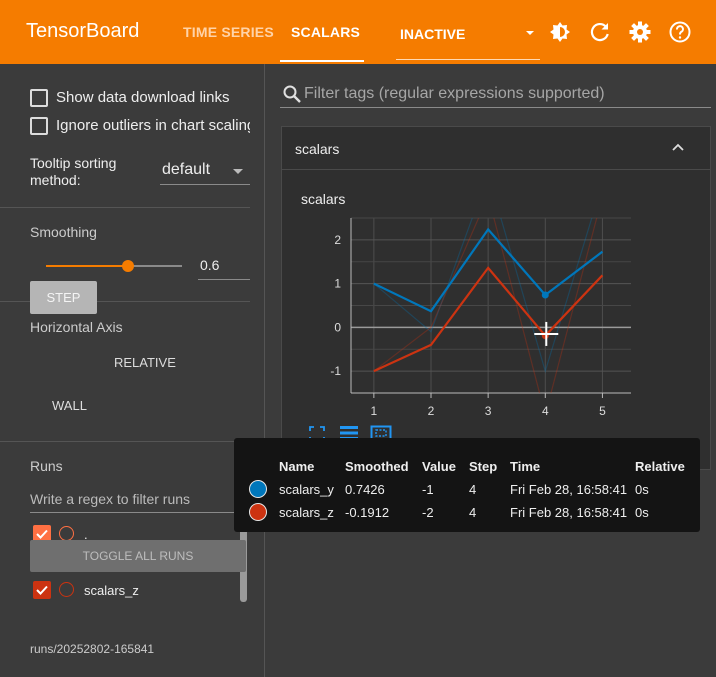 The height and width of the screenshot is (677, 716). I want to click on run-checkbox-scalars-z, so click(42, 590).